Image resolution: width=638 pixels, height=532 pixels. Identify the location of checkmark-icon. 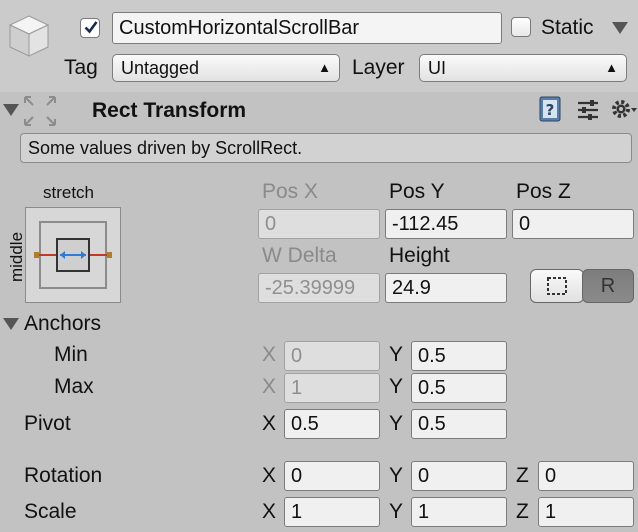
(91, 27).